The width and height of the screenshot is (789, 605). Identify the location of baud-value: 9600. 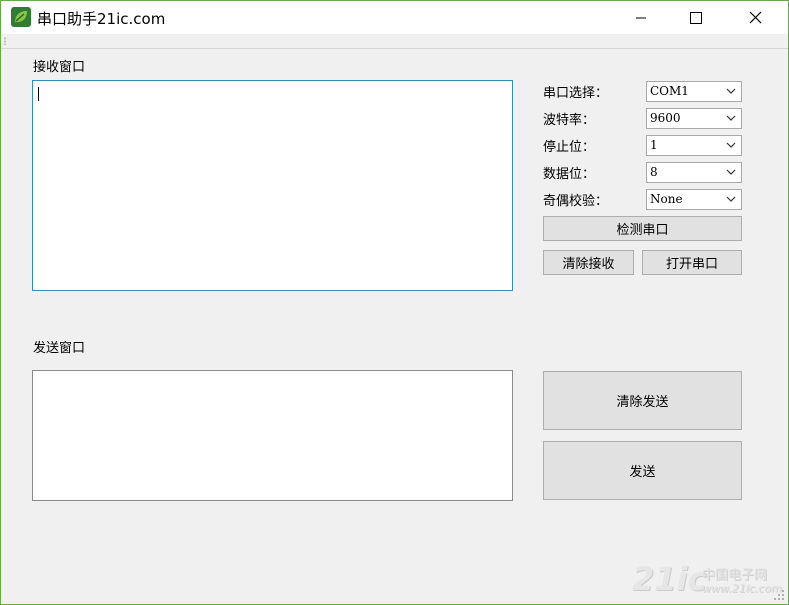
(665, 118).